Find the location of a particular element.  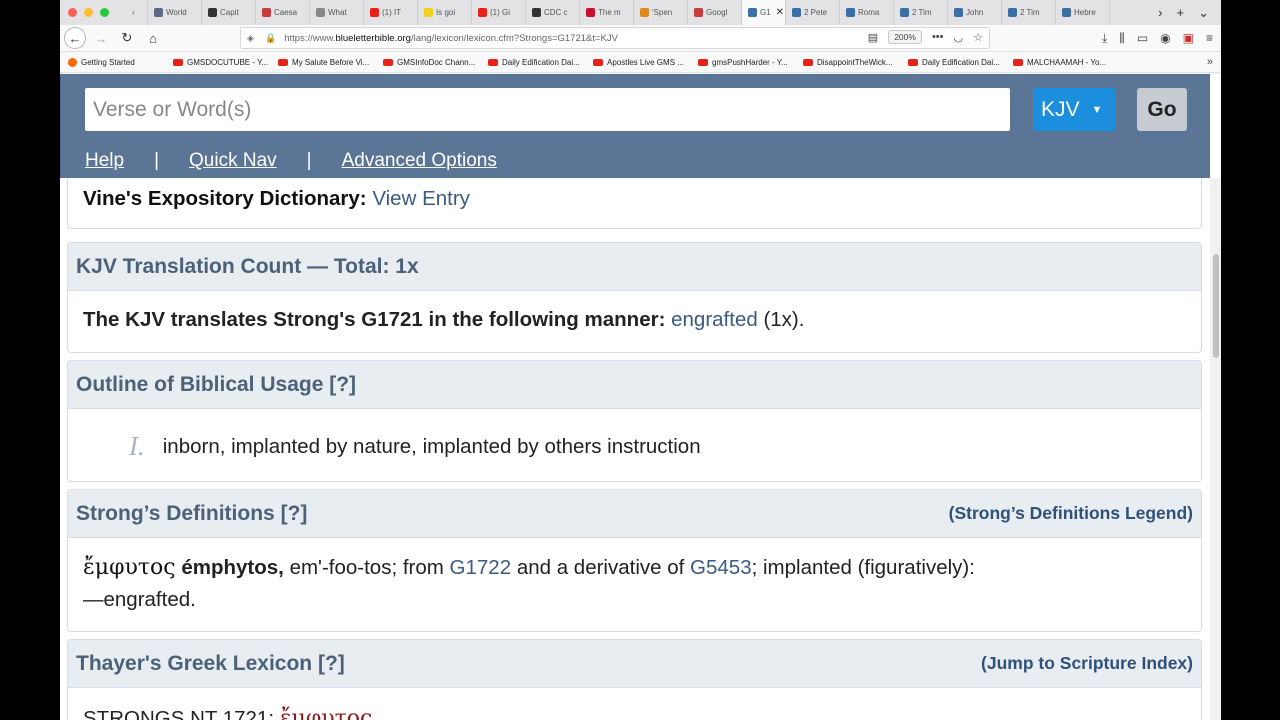

search-links: Help | Quick Nav | Advanced Options is located at coordinates (291, 161).